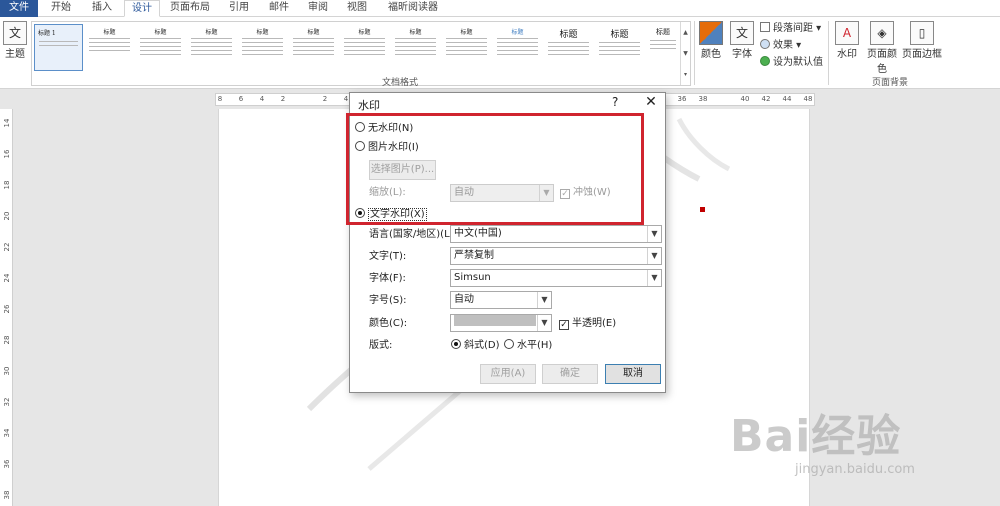  I want to click on colors-label: 颜色, so click(711, 54).